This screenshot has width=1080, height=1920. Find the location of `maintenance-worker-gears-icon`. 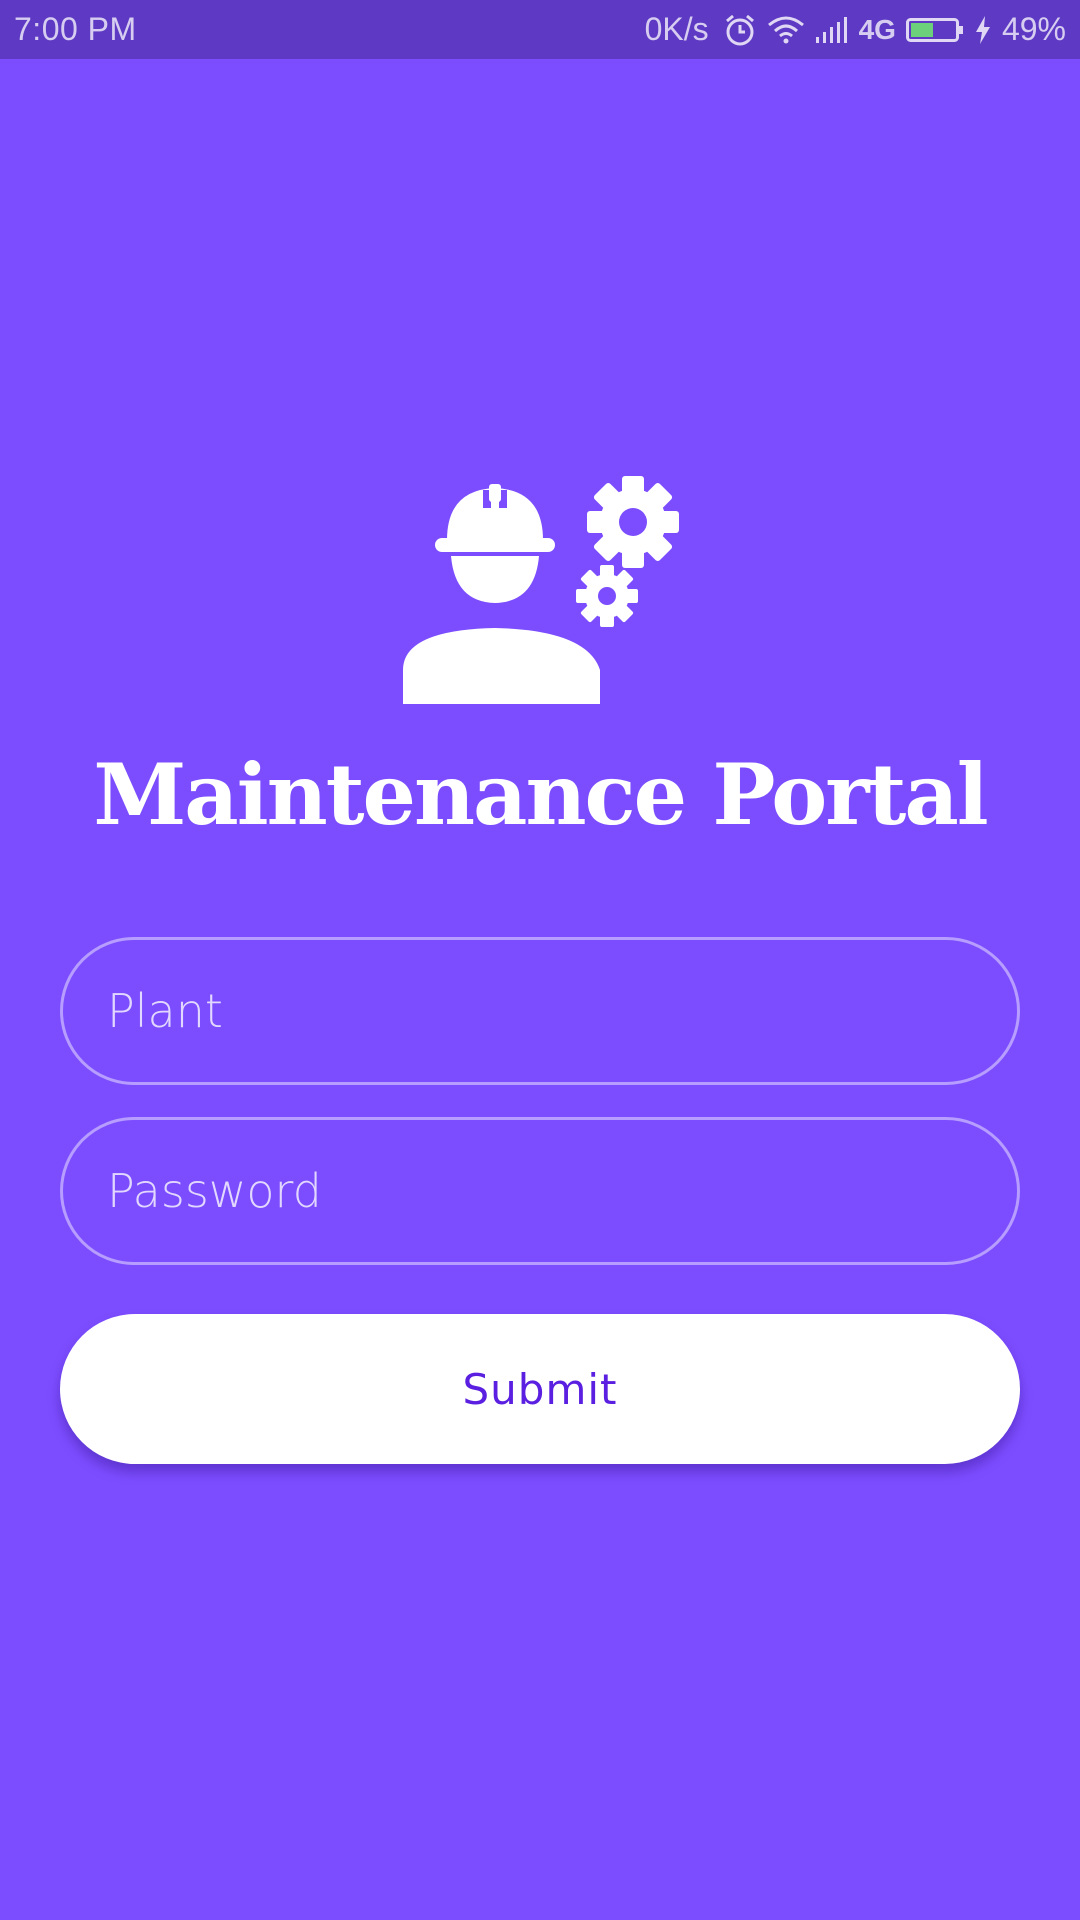

maintenance-worker-gears-icon is located at coordinates (540, 590).